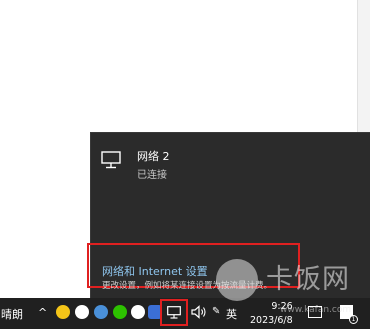  What do you see at coordinates (282, 306) in the screenshot?
I see `clock-time: 9:26` at bounding box center [282, 306].